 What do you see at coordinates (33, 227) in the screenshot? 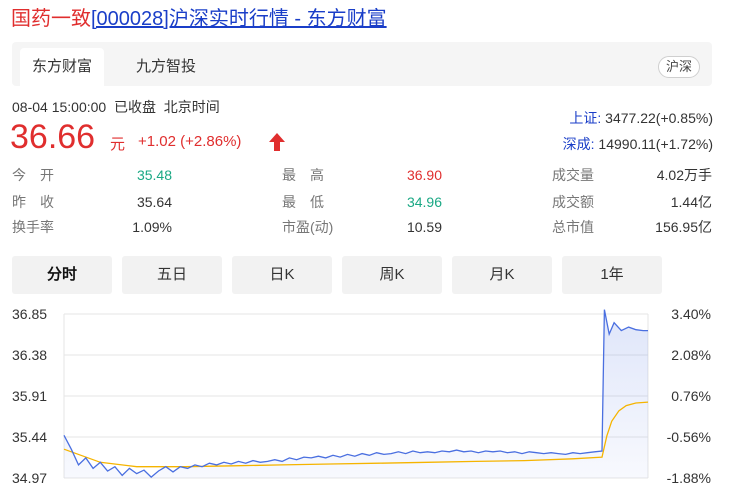
I see `stat-label: 换手率` at bounding box center [33, 227].